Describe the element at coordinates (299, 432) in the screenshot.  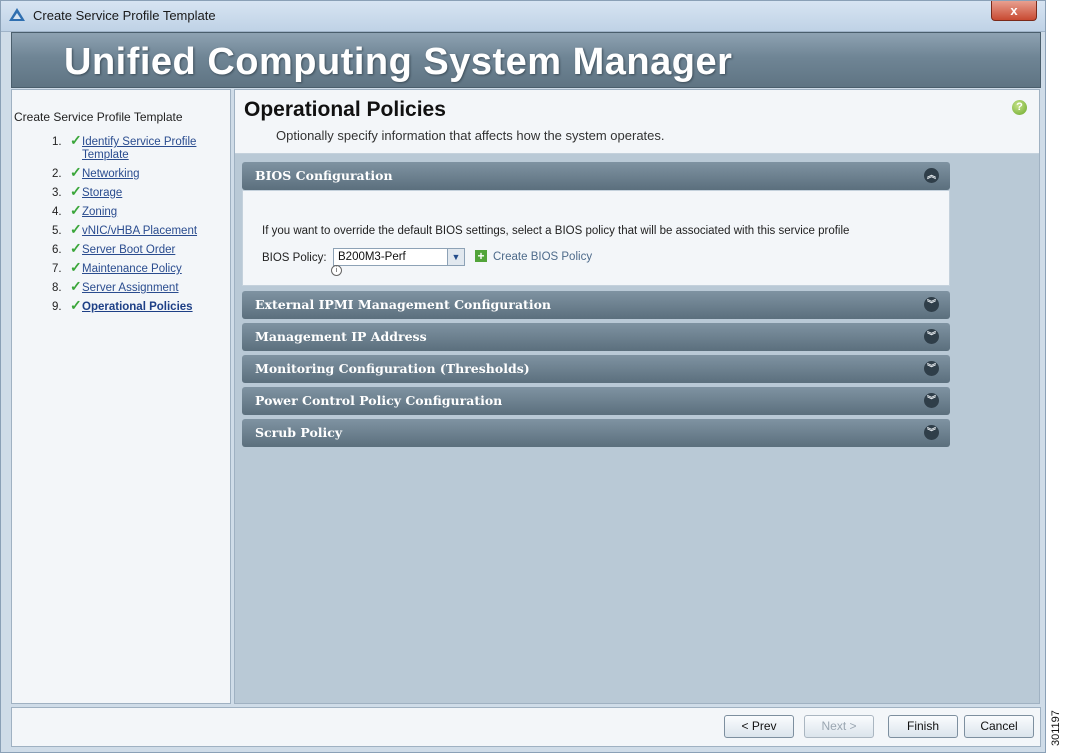
I see `section-label: Scrub Policy` at that location.